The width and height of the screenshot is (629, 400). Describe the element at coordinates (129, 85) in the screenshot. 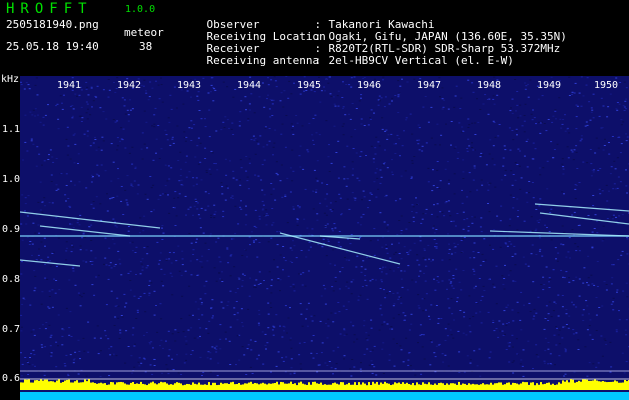

I see `x-tick-label: 1942` at that location.